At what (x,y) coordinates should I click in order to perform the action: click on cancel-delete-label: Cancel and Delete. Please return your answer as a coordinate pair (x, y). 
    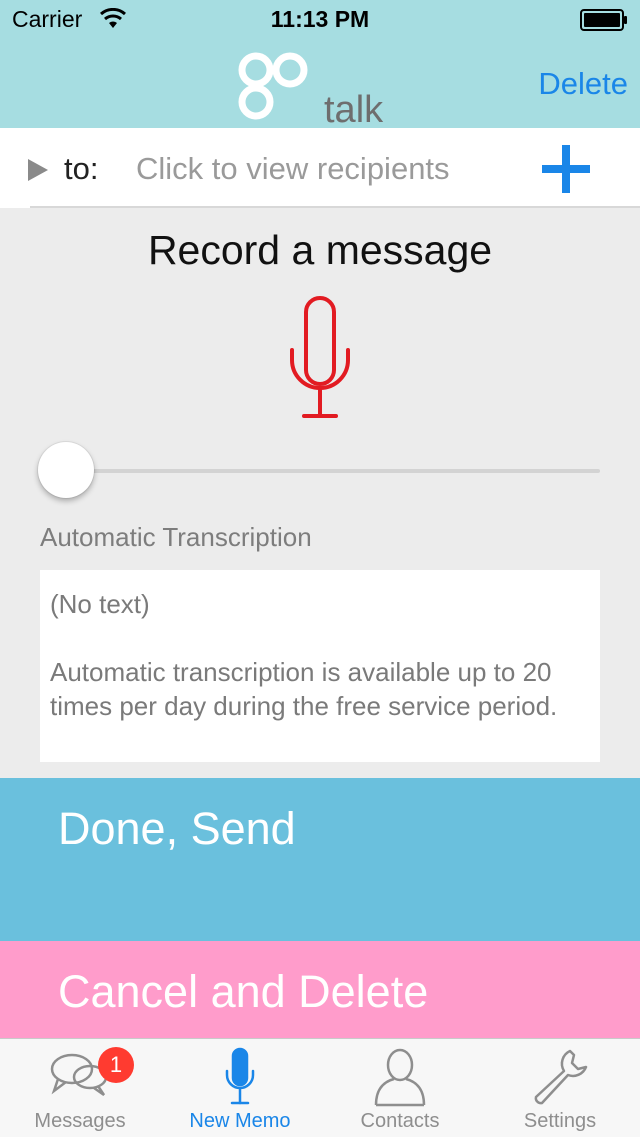
    Looking at the image, I should click on (243, 991).